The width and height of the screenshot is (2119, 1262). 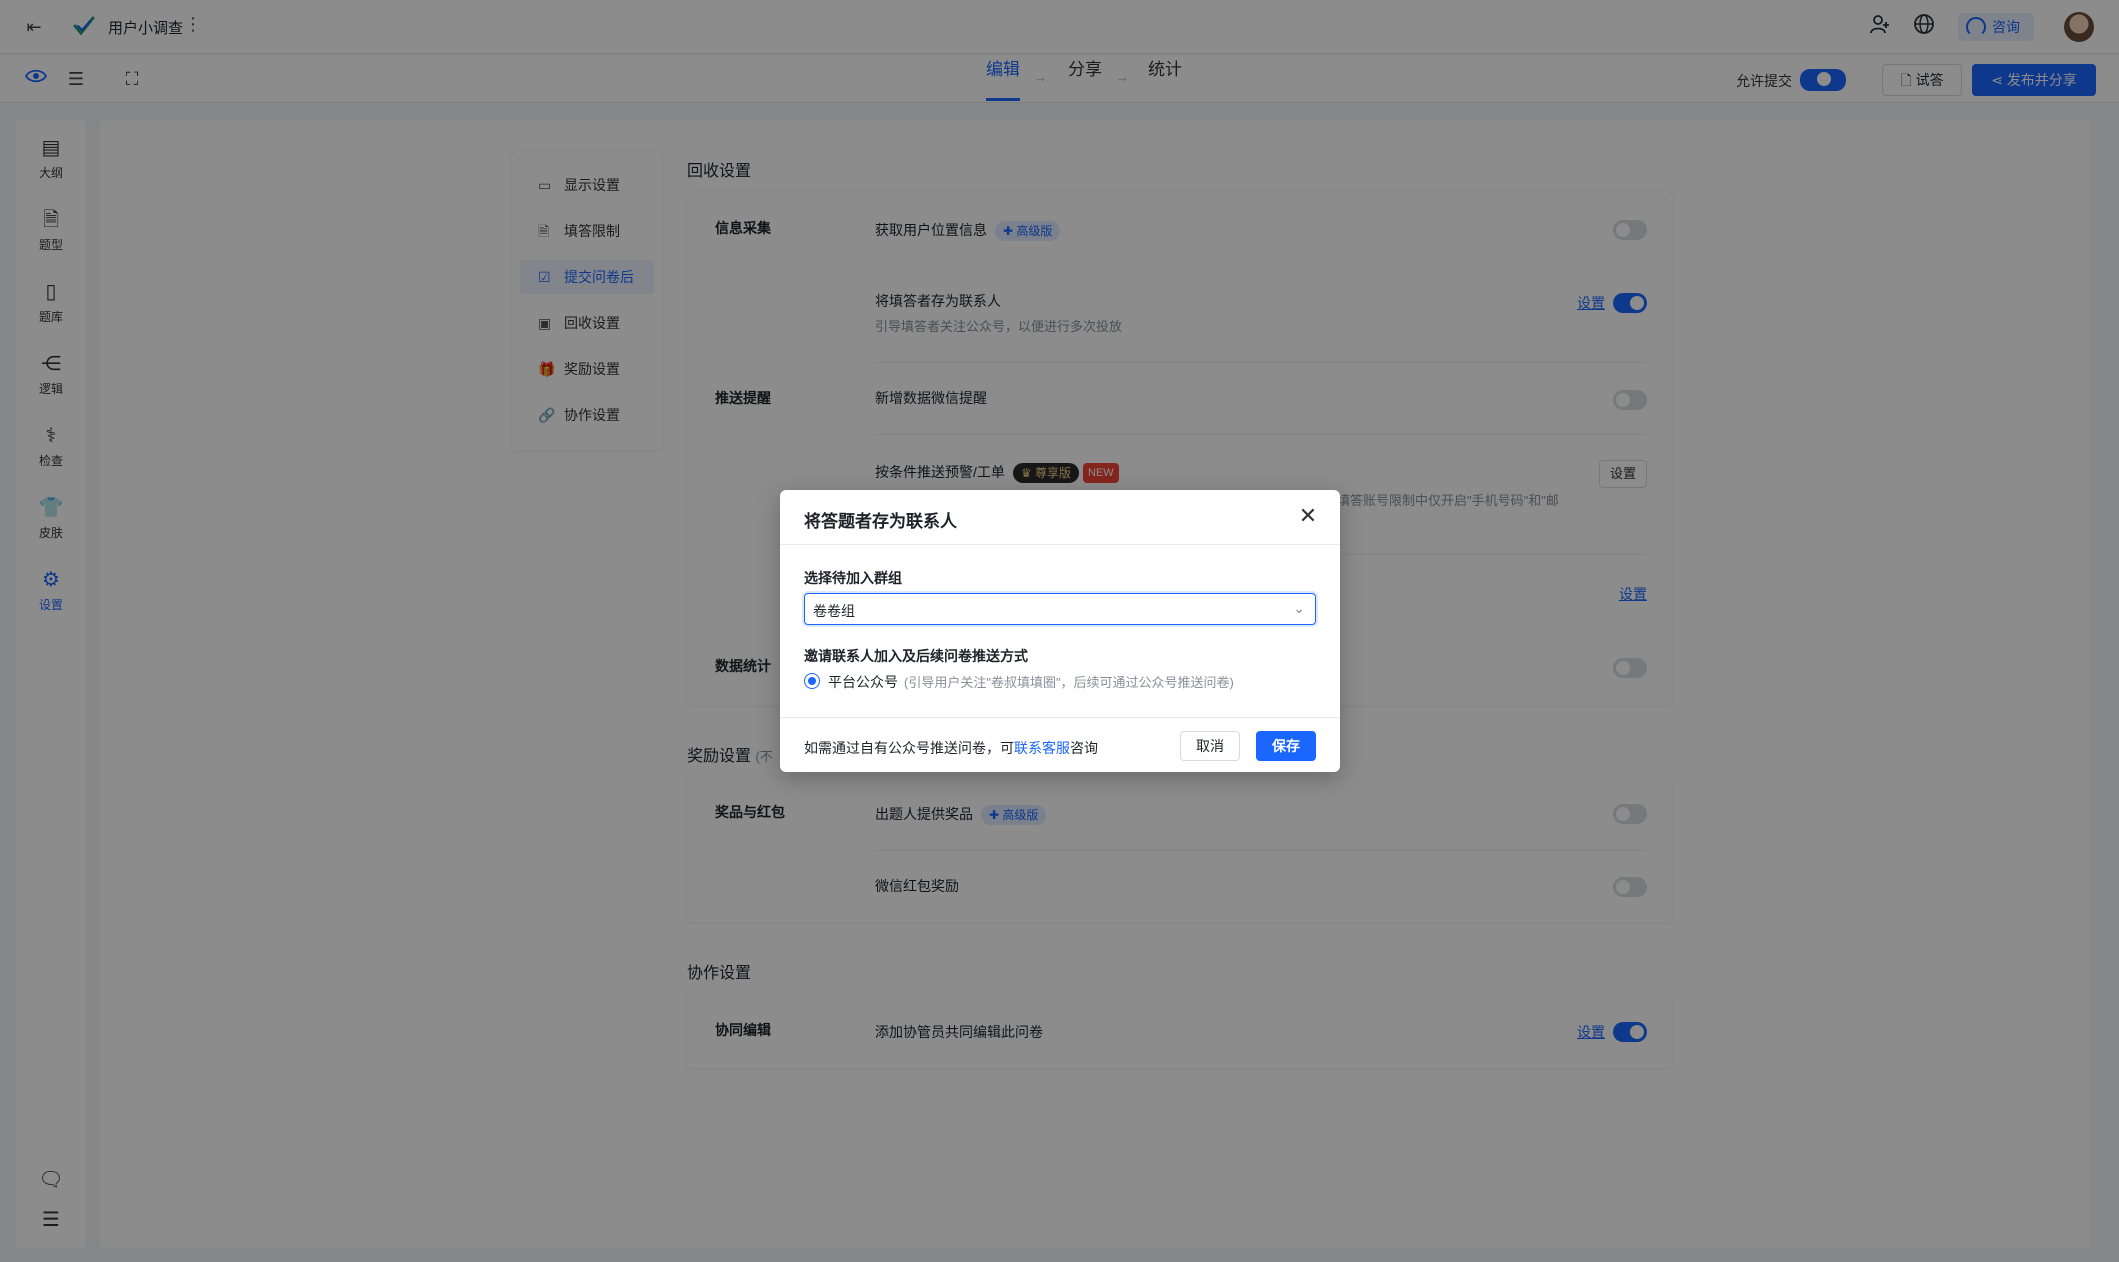 What do you see at coordinates (1060, 517) in the screenshot?
I see `dialog-header: 将答题者存为联系人 ✕` at bounding box center [1060, 517].